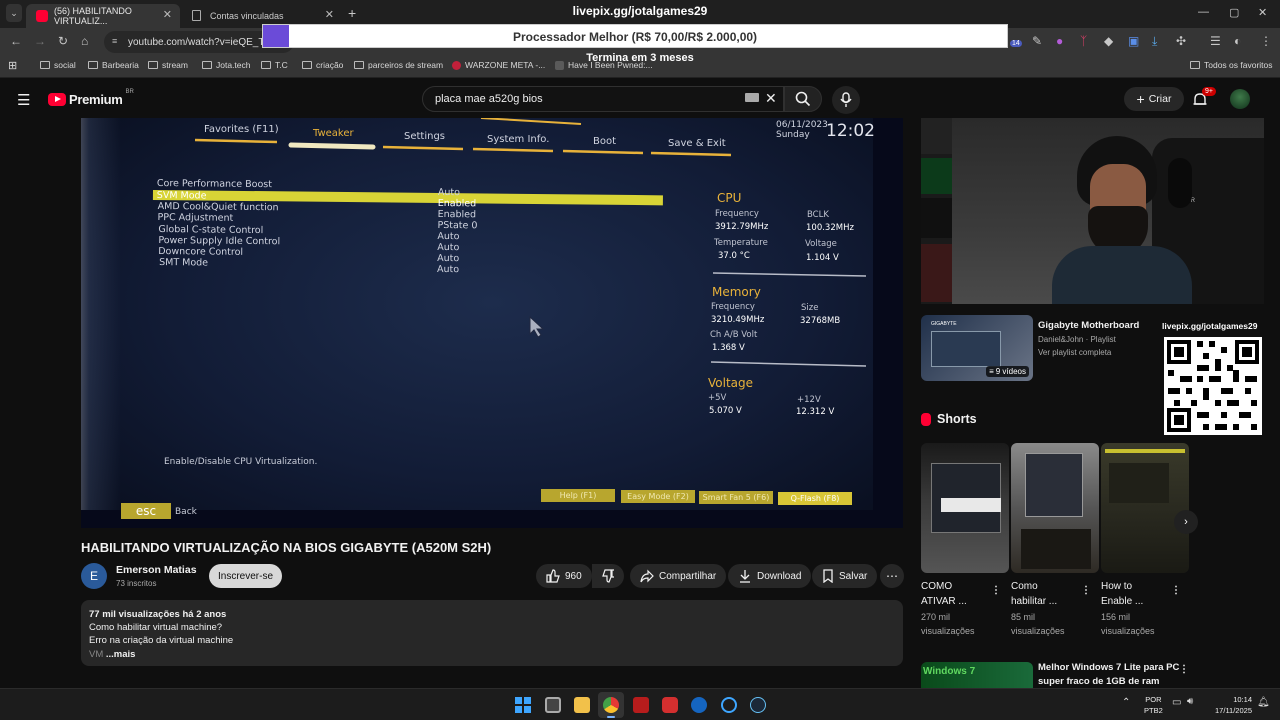  Describe the element at coordinates (846, 100) in the screenshot. I see `voice-search-button` at that location.